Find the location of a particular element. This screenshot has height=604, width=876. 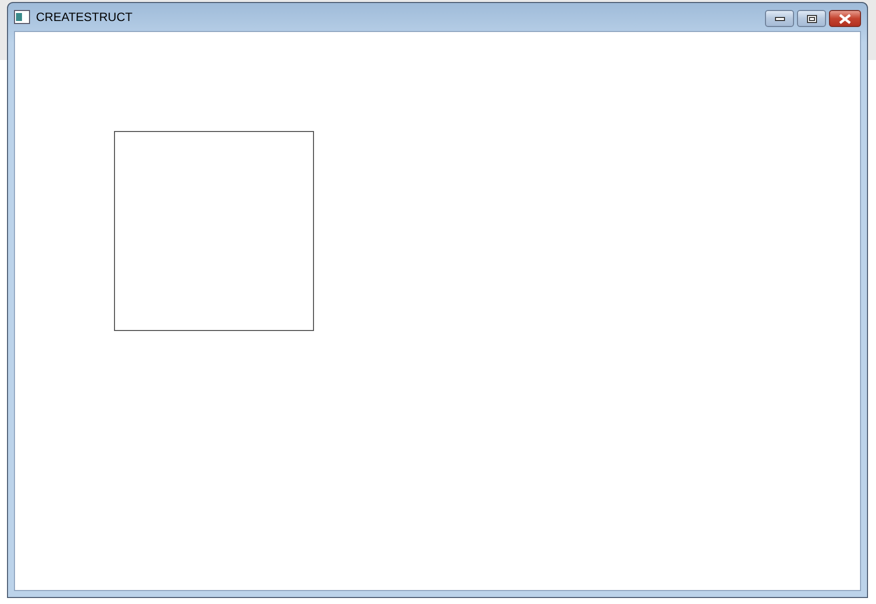

close-icon is located at coordinates (845, 19).